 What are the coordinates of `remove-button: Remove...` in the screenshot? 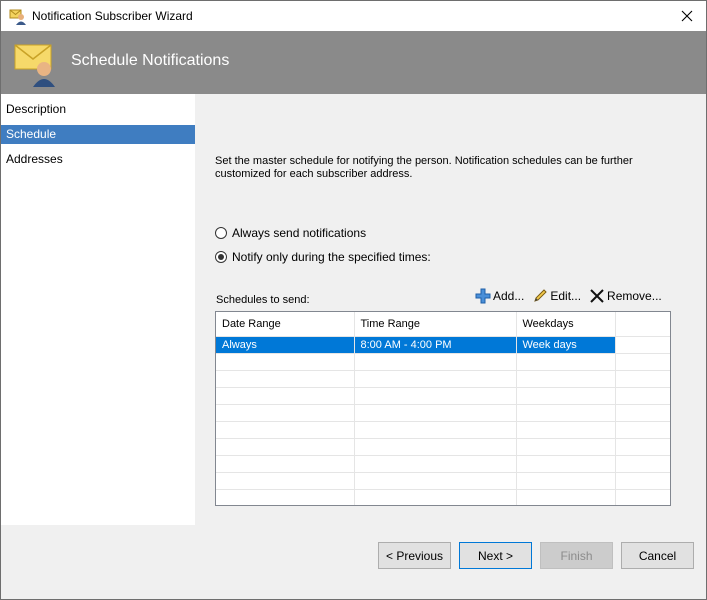 It's located at (625, 296).